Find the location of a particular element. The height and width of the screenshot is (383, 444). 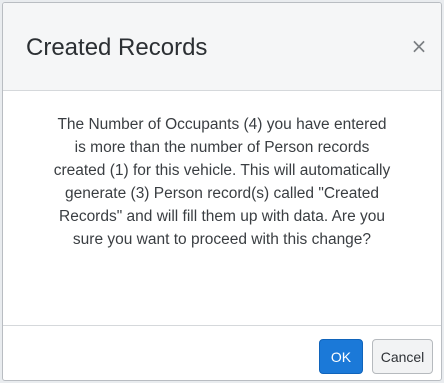

close-icon: × is located at coordinates (419, 46).